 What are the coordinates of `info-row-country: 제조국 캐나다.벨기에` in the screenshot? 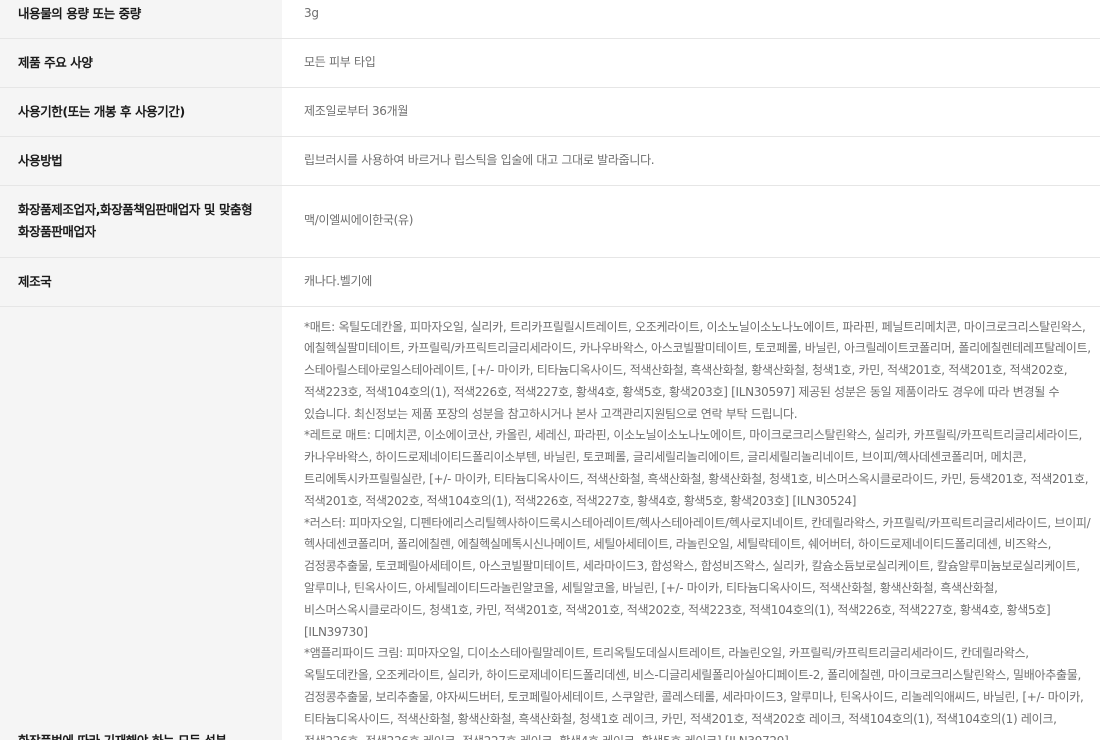 It's located at (550, 281).